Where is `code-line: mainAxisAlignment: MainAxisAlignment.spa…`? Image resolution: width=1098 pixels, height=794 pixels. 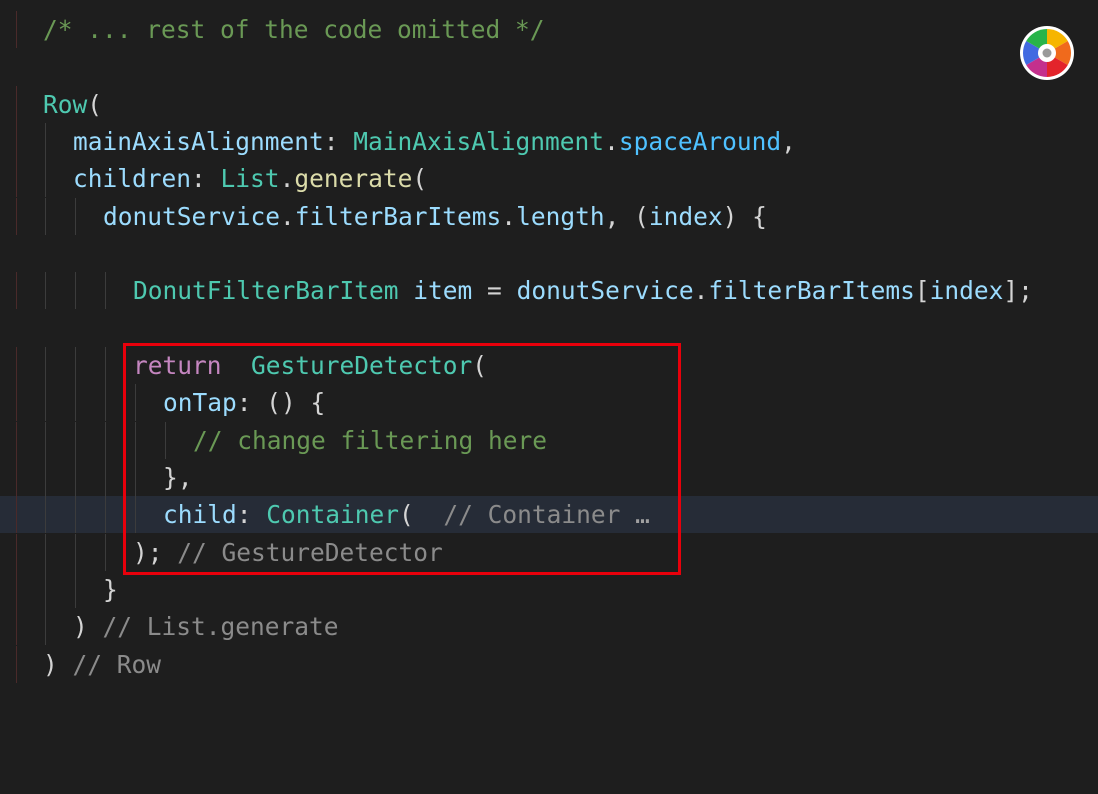 code-line: mainAxisAlignment: MainAxisAlignment.spa… is located at coordinates (549, 141).